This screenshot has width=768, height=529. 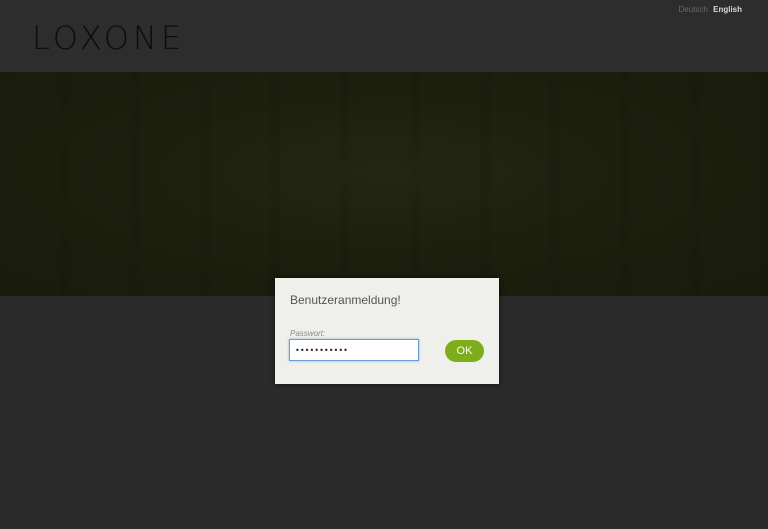 What do you see at coordinates (727, 9) in the screenshot?
I see `language-english-link: English` at bounding box center [727, 9].